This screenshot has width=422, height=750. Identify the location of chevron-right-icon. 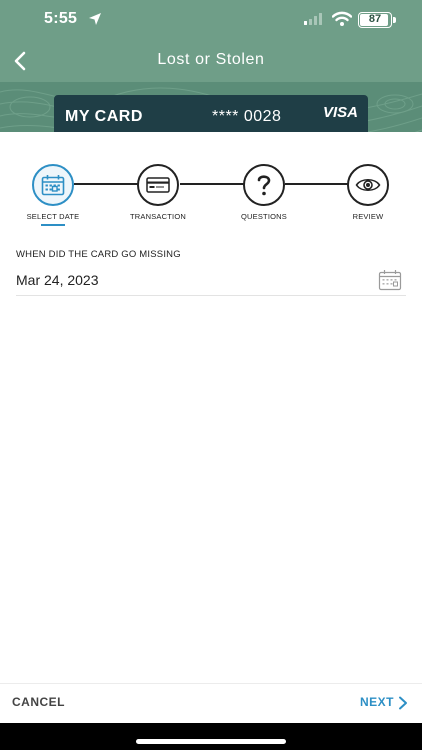
(403, 703).